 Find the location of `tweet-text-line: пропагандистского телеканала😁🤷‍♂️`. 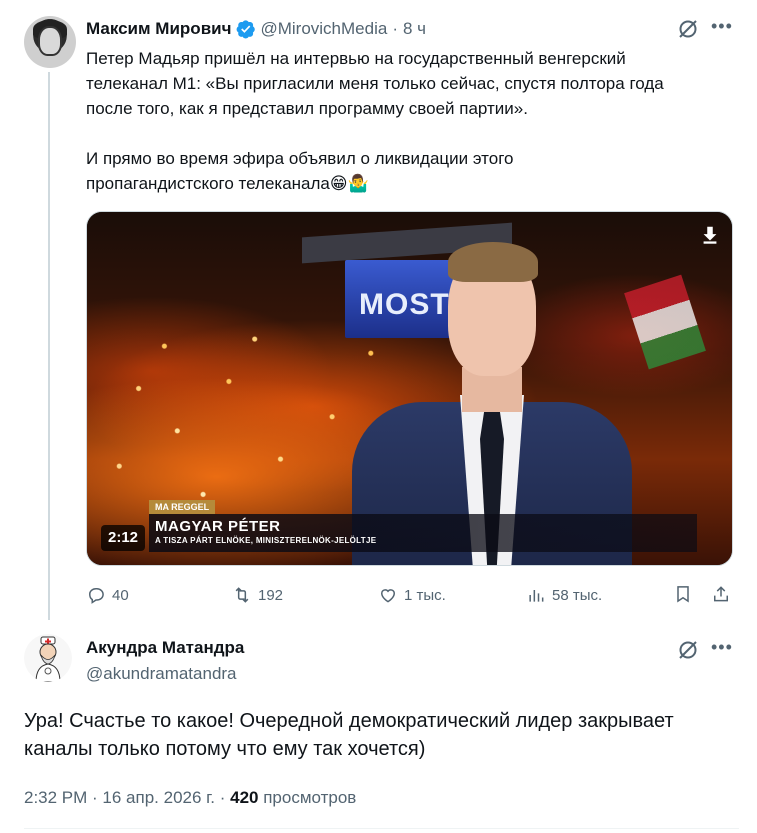

tweet-text-line: пропагандистского телеканала😁🤷‍♂️ is located at coordinates (227, 183).